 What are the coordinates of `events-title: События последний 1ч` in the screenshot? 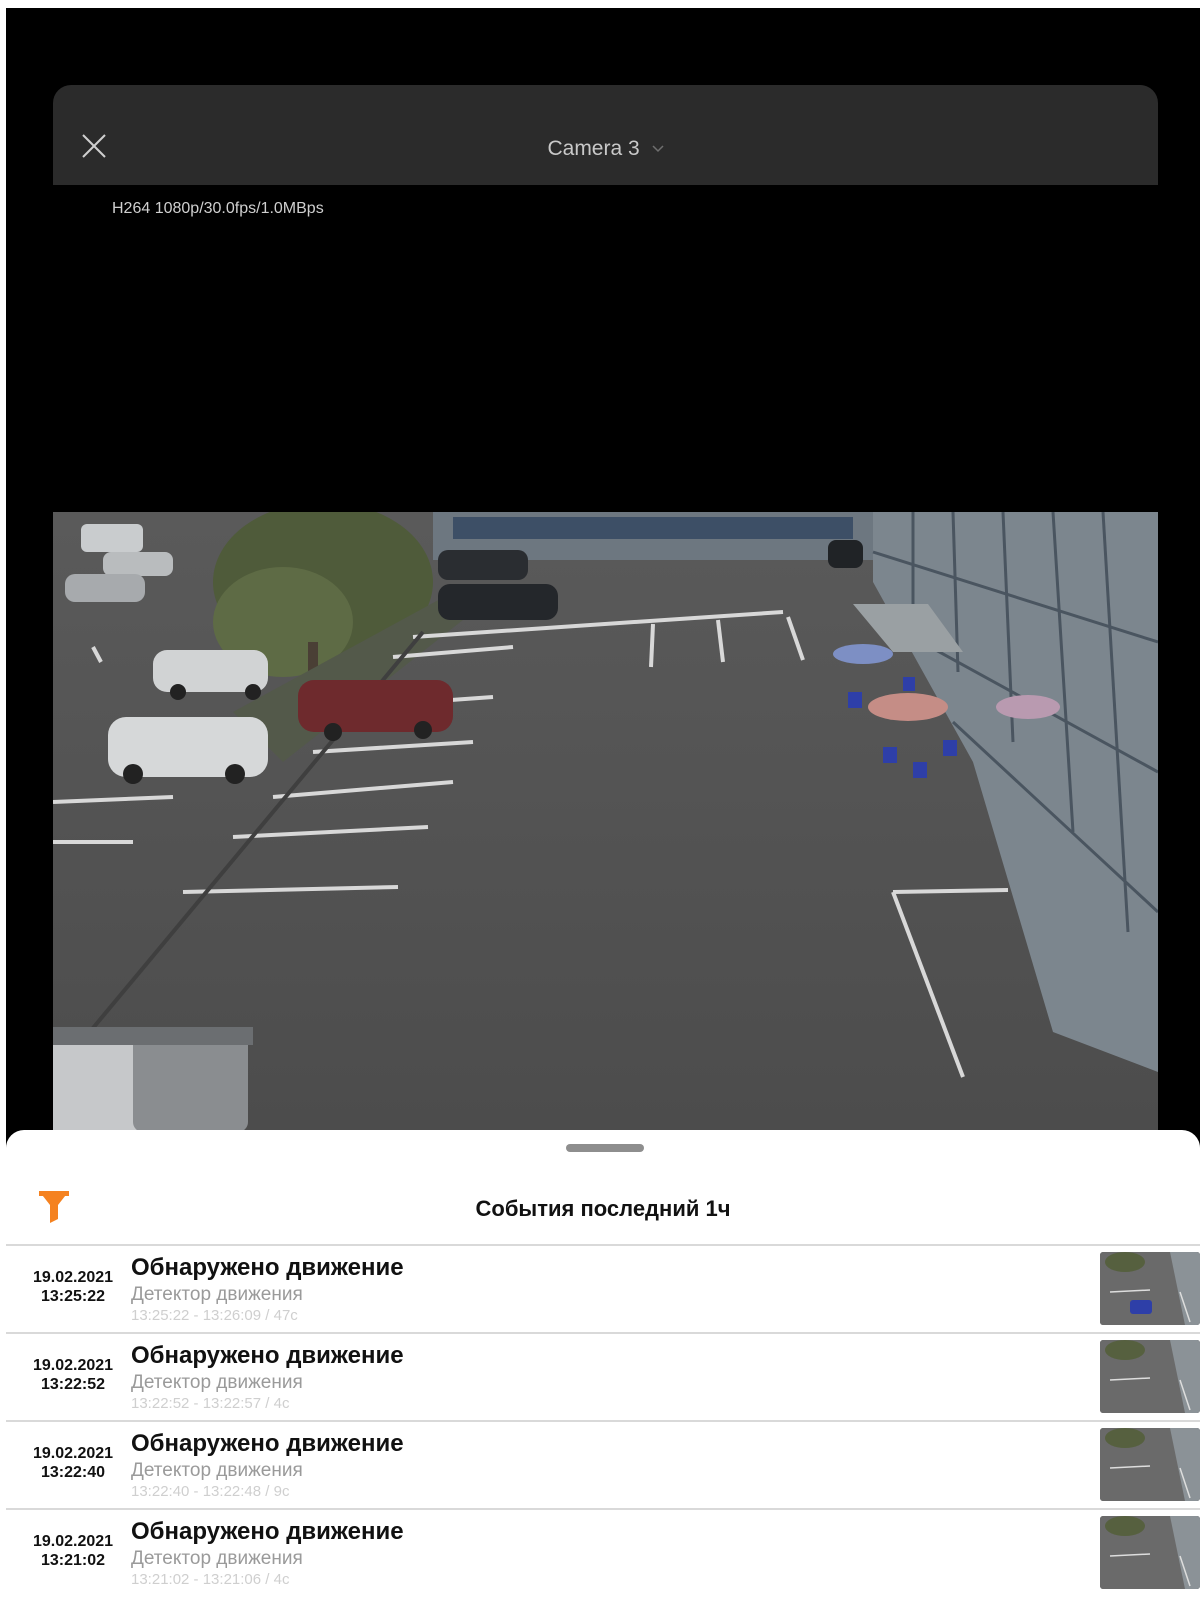 It's located at (603, 1208).